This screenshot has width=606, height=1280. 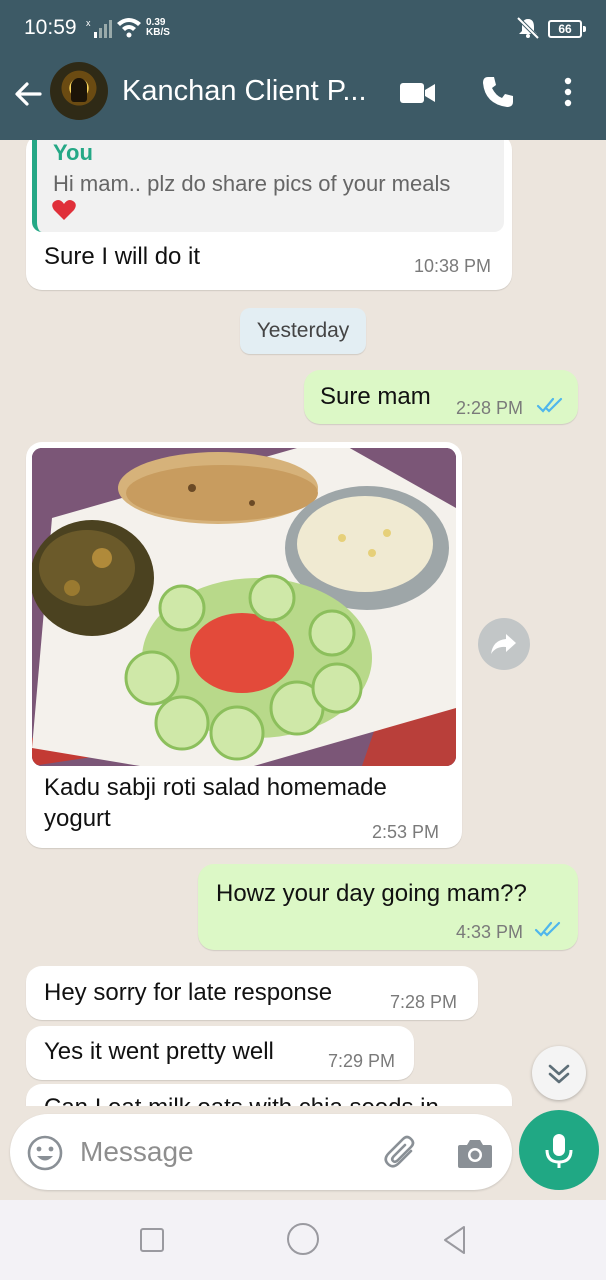 I want to click on attach-paperclip-icon, so click(x=402, y=1154).